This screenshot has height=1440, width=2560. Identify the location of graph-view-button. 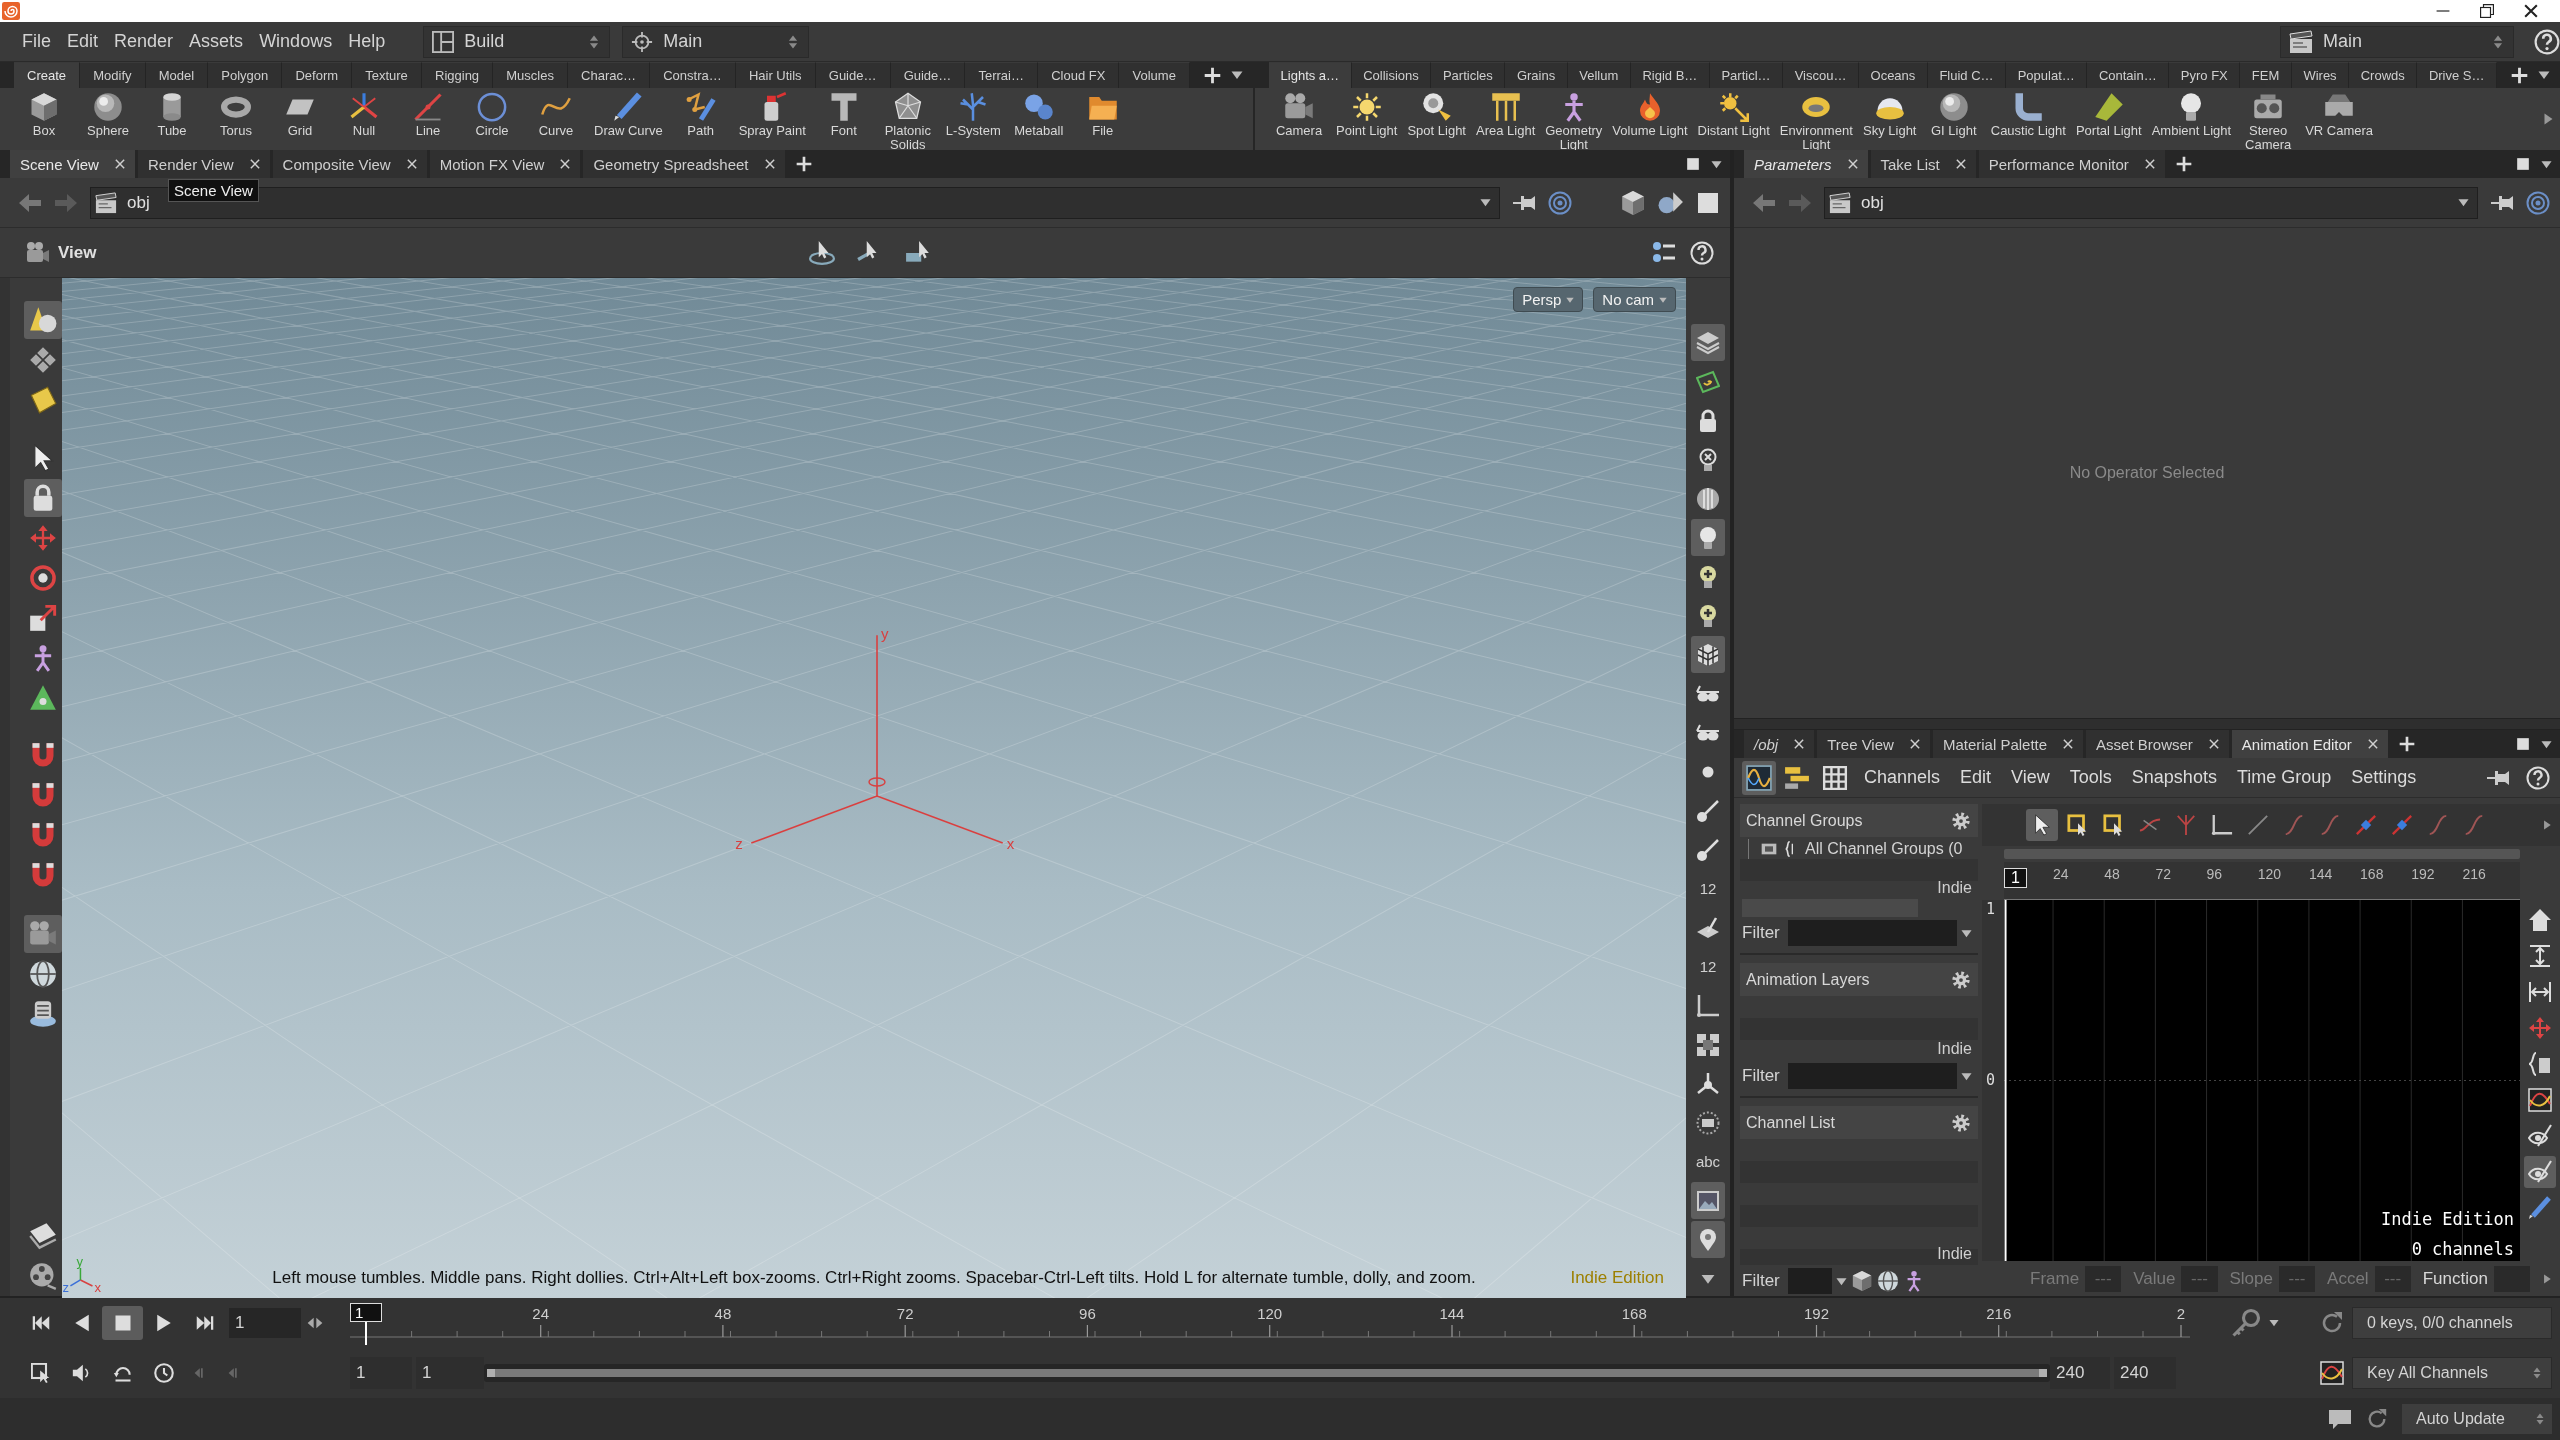
(2540, 1172).